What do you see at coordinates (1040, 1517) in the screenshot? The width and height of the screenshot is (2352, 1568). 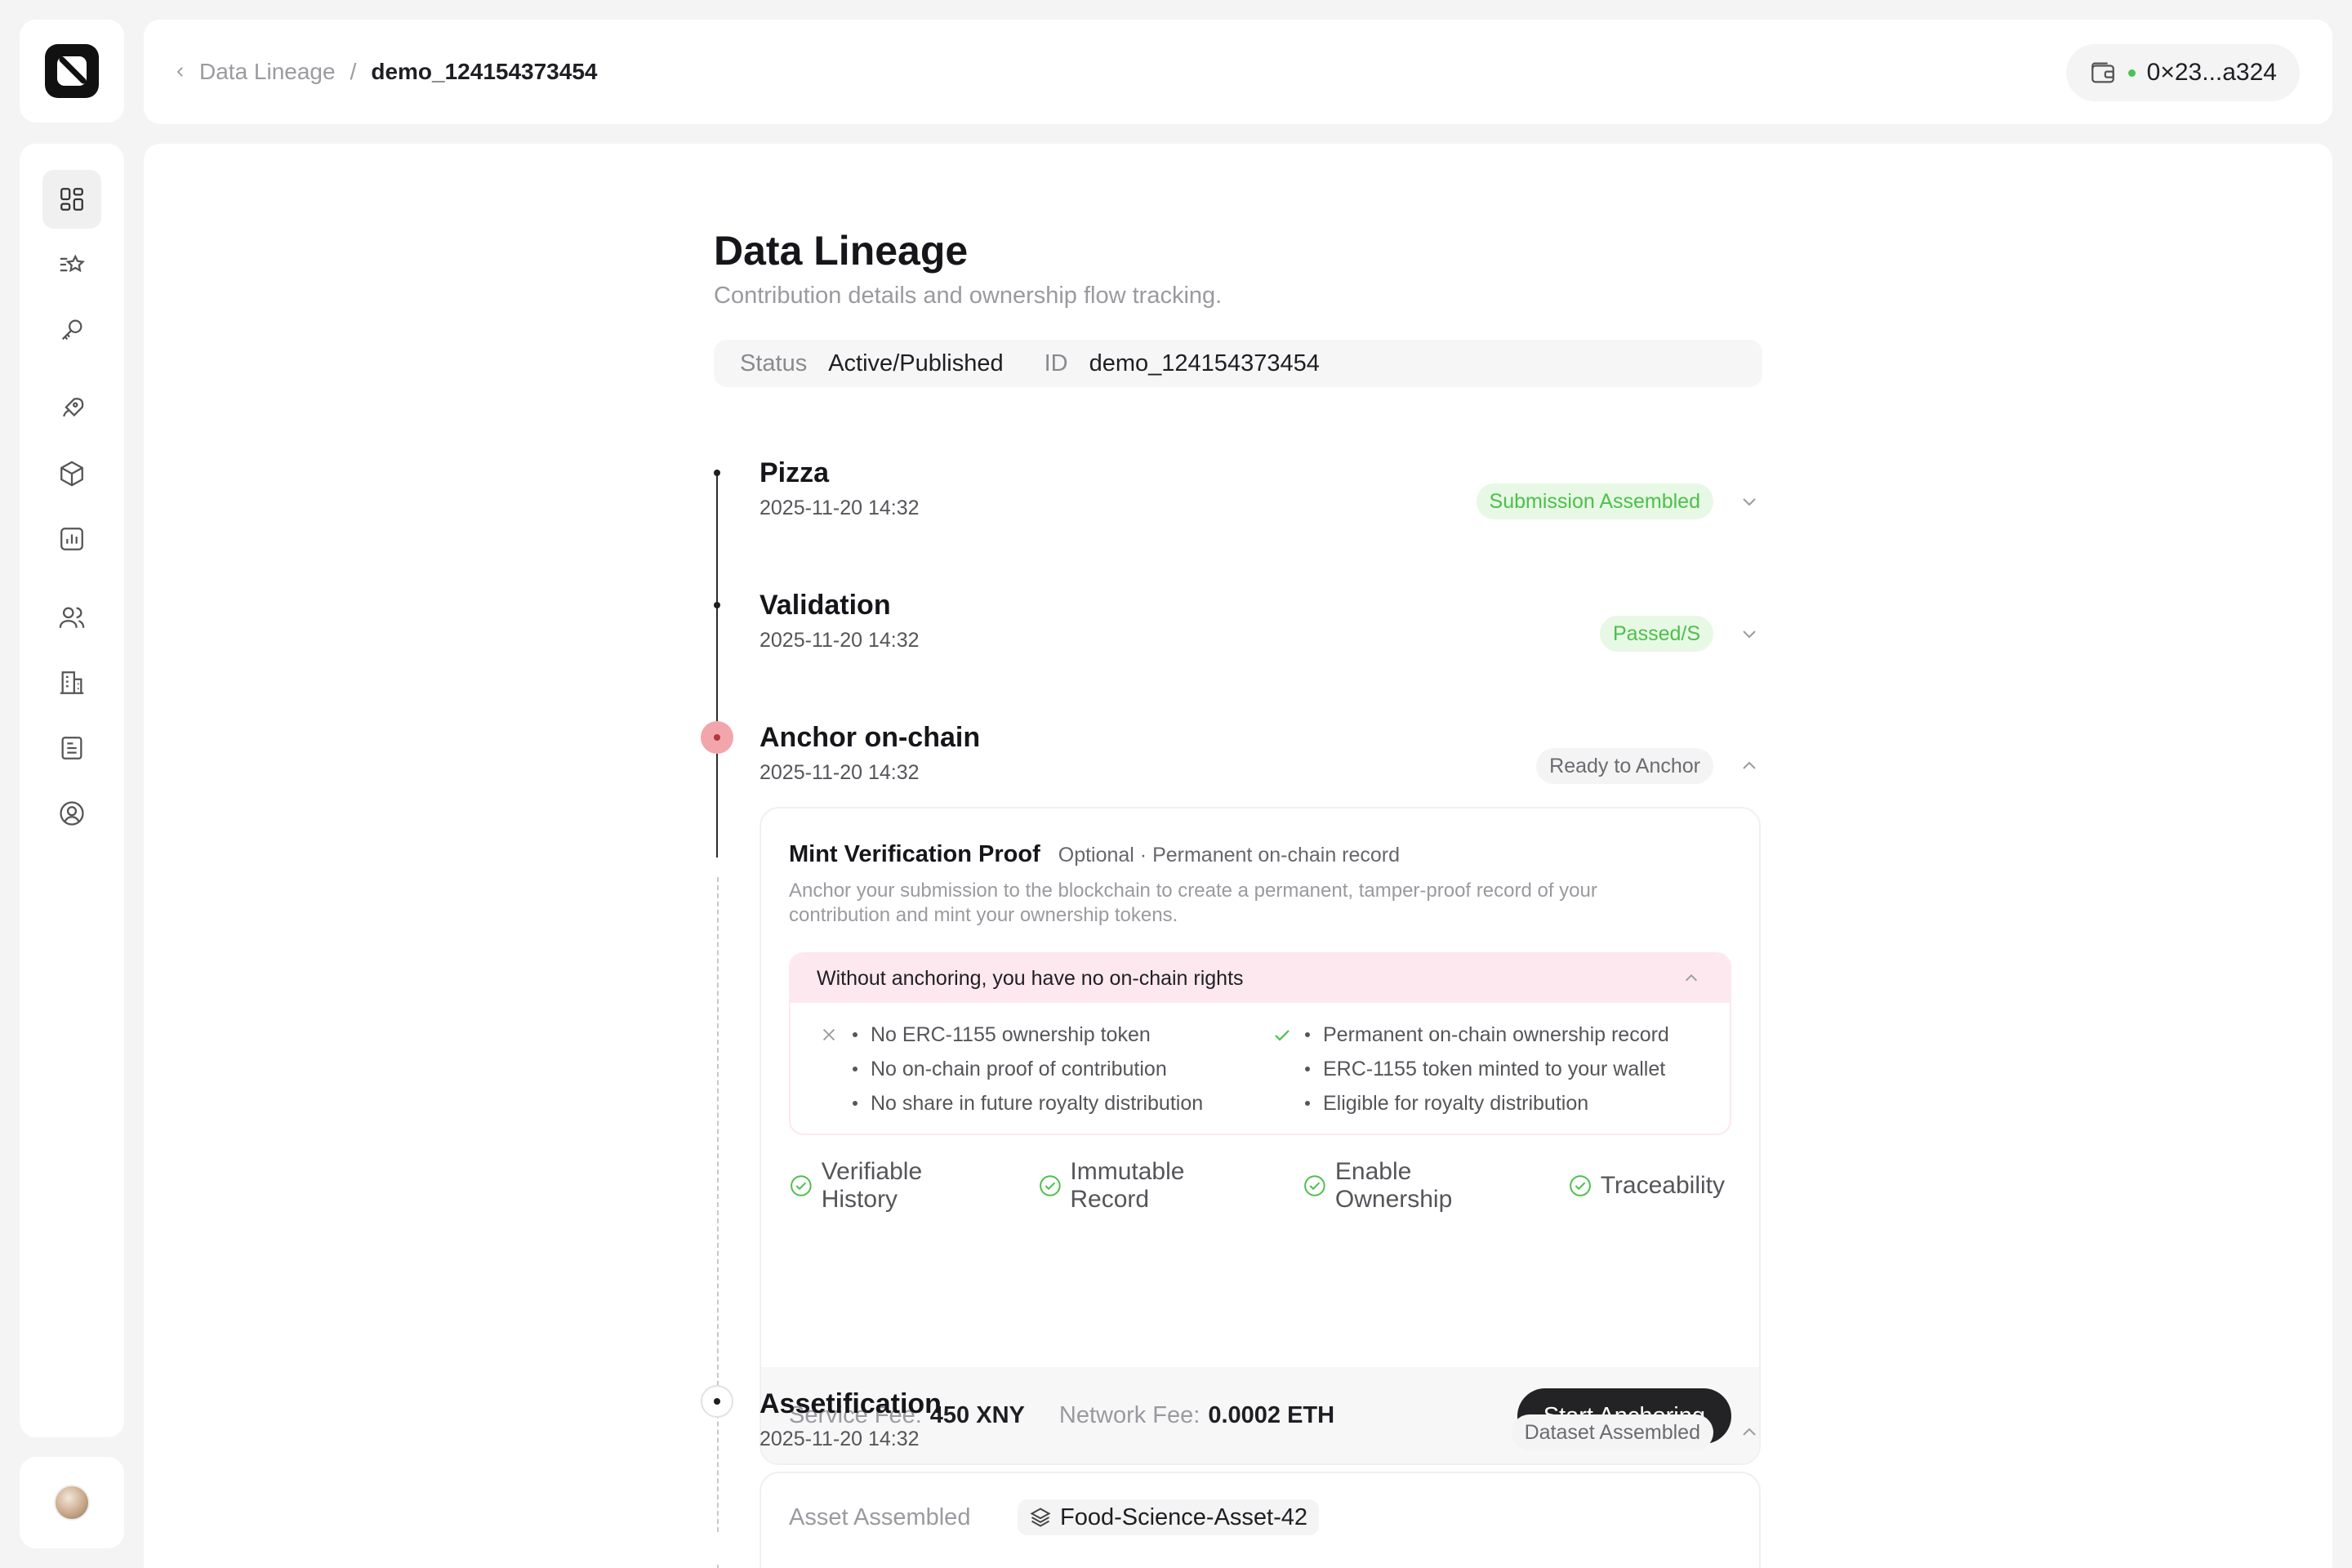 I see `layers-icon` at bounding box center [1040, 1517].